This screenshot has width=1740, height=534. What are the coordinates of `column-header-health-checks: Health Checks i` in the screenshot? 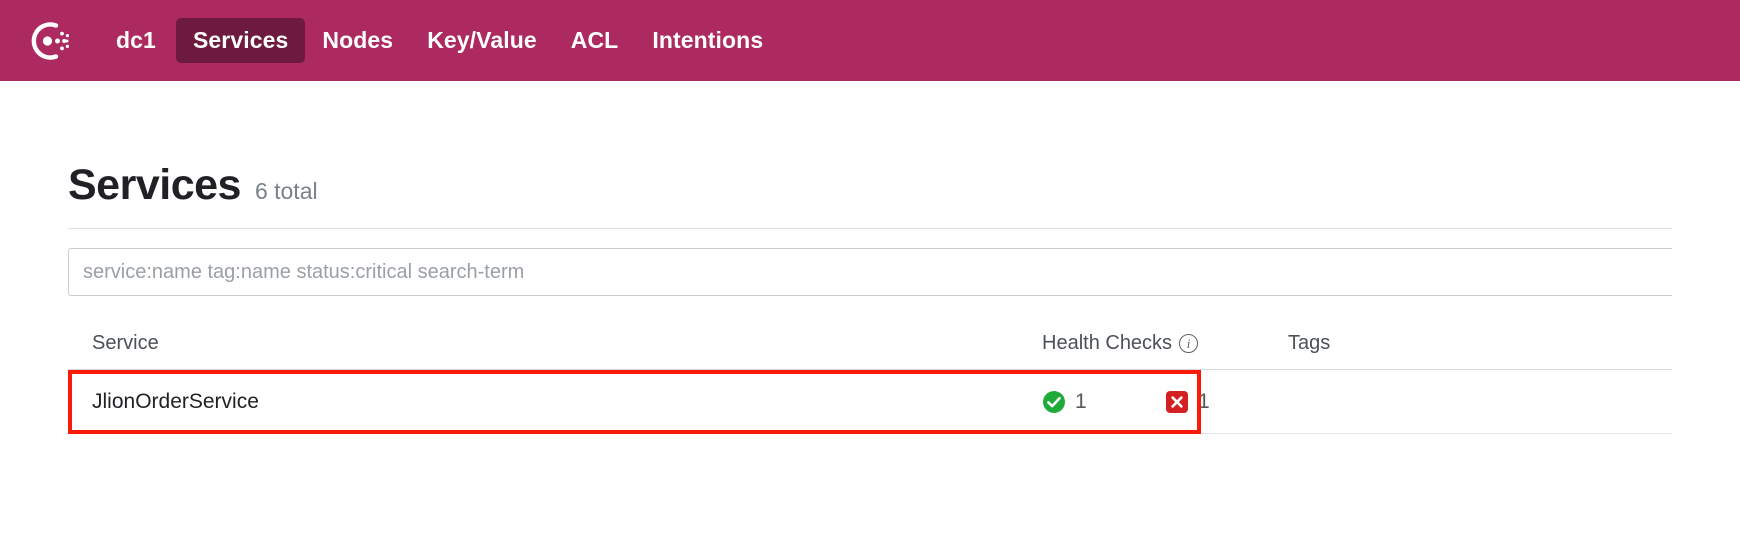 It's located at (1165, 343).